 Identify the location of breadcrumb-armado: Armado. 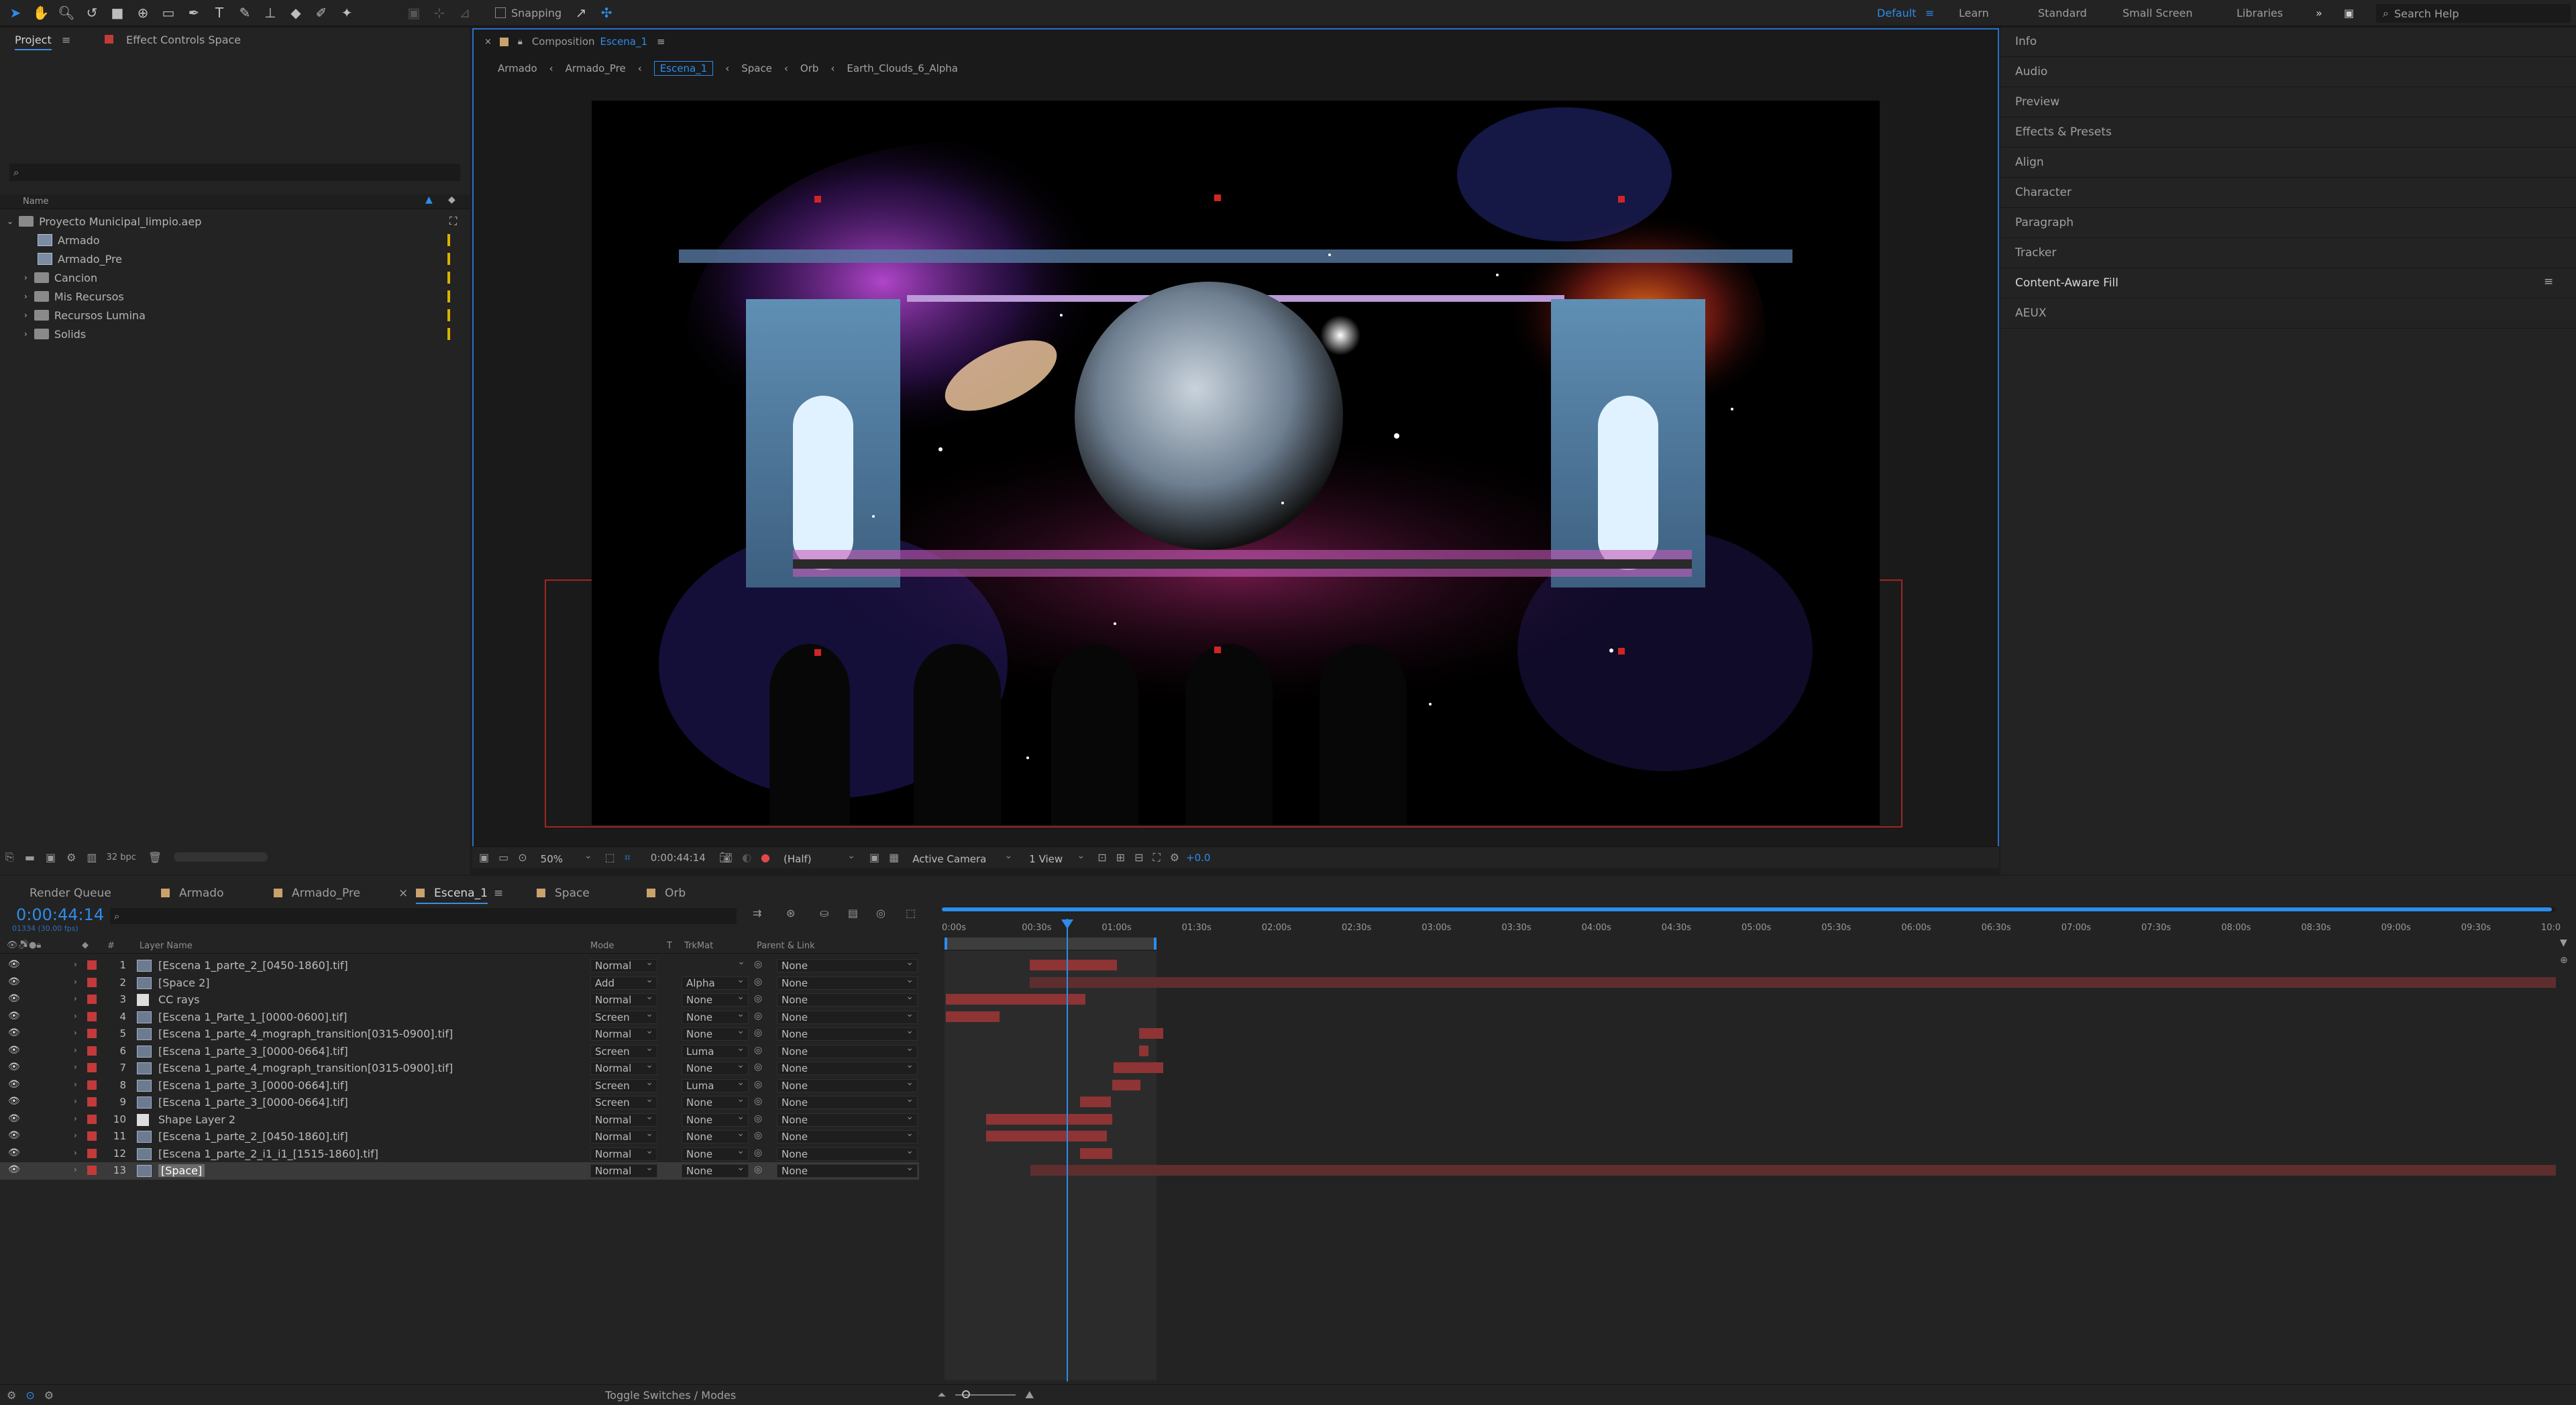
(517, 68).